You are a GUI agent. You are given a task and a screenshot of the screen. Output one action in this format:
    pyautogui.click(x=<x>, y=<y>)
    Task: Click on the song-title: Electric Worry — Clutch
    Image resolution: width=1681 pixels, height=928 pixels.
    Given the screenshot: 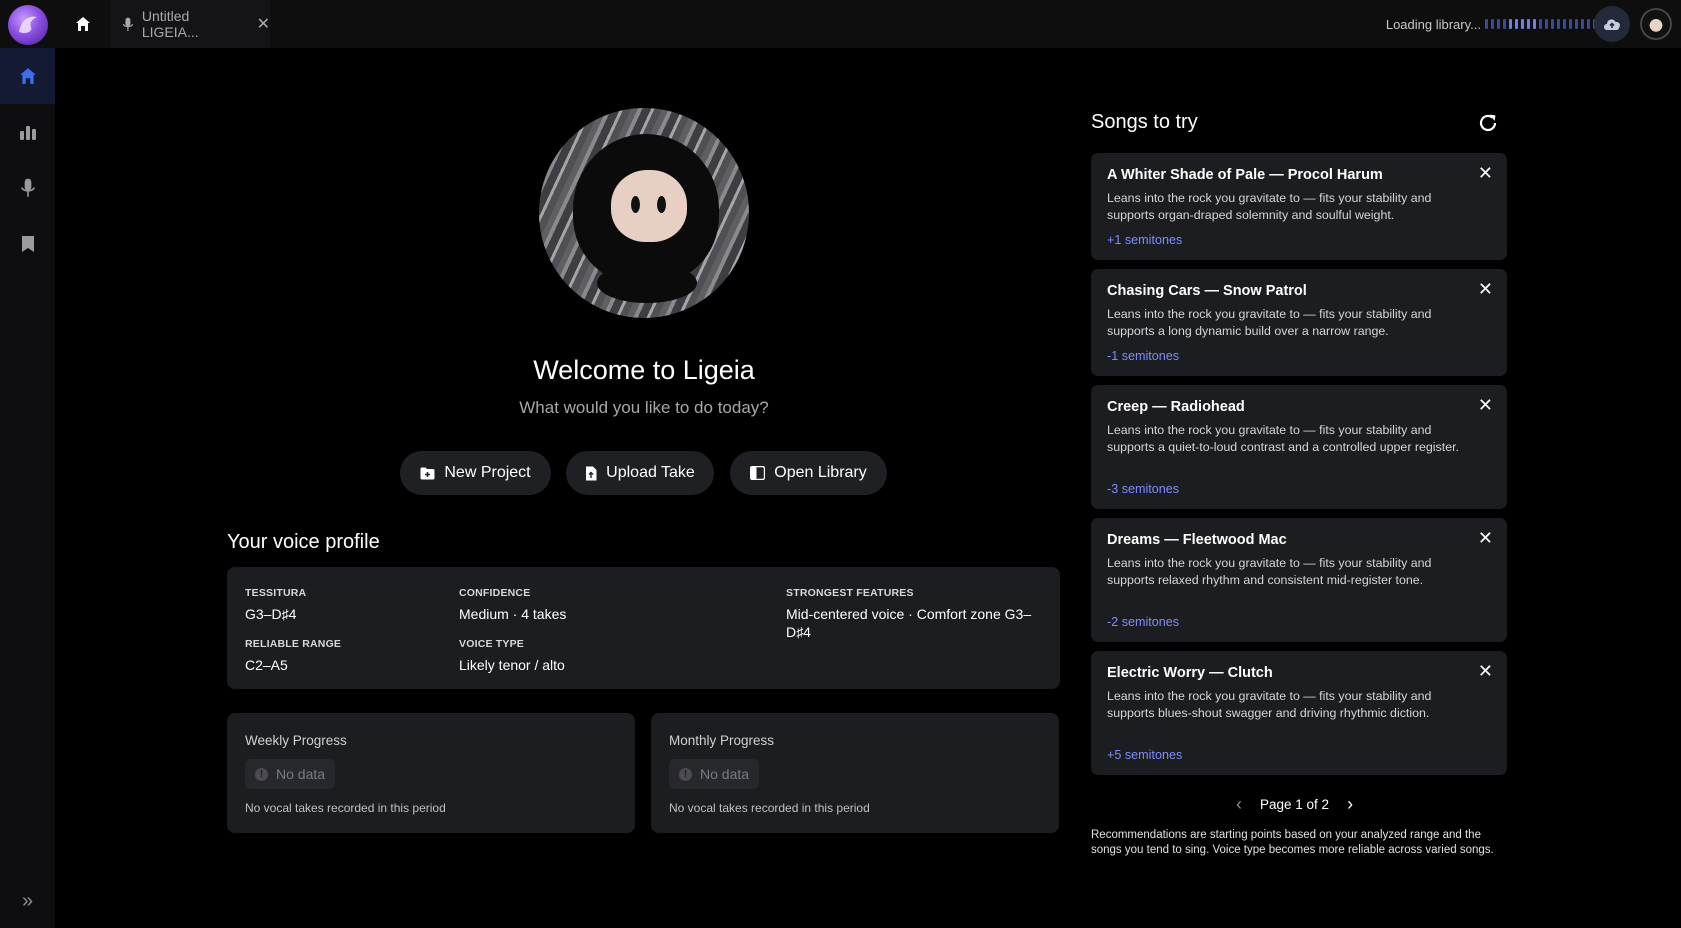 What is the action you would take?
    pyautogui.click(x=1190, y=673)
    